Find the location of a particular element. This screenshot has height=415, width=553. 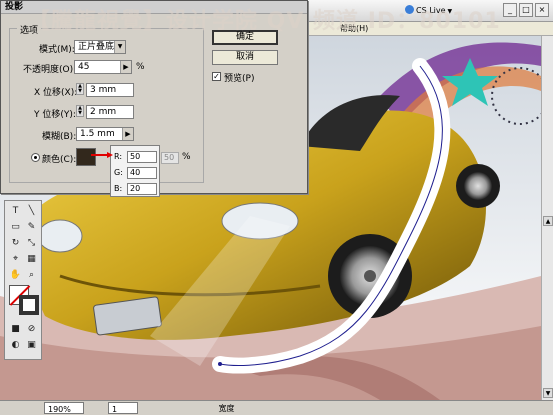

y-offset-label: Y 位移(Y): is located at coordinates (55, 115).